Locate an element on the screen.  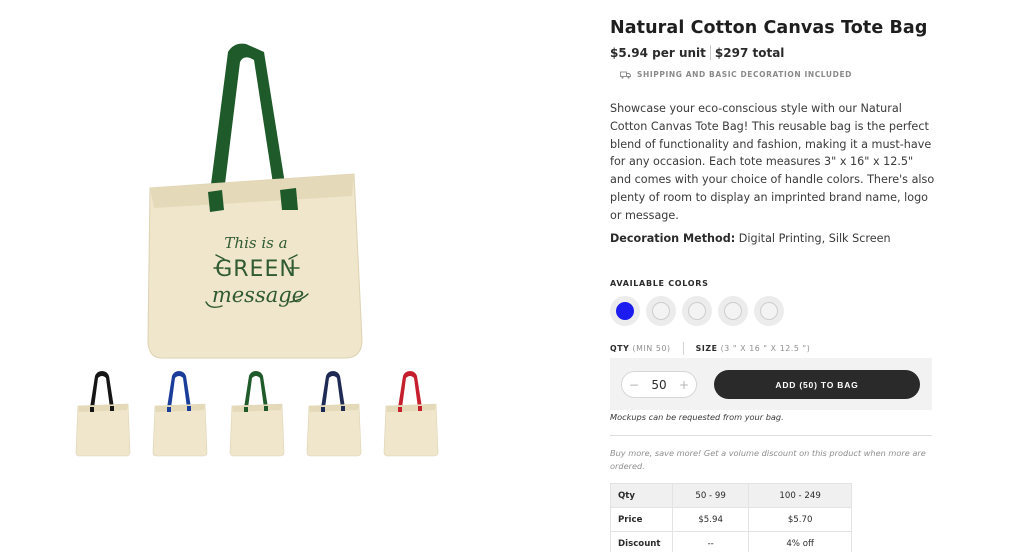
decoration-label: Decoration Method: is located at coordinates (673, 238).